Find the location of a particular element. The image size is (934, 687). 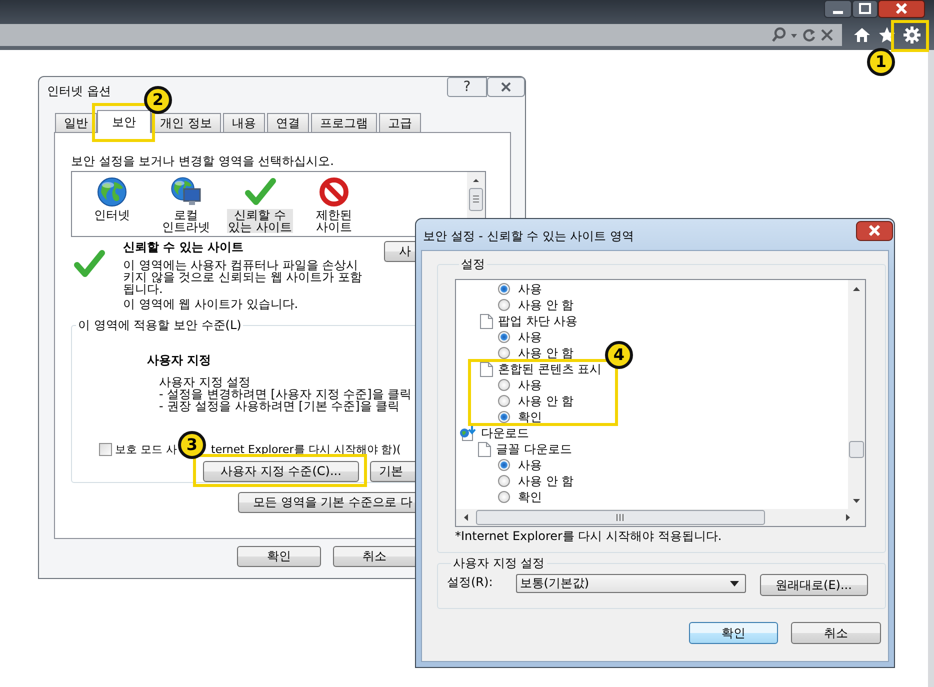

zone-item: 신뢰할 수 있는 사이트 is located at coordinates (260, 204).